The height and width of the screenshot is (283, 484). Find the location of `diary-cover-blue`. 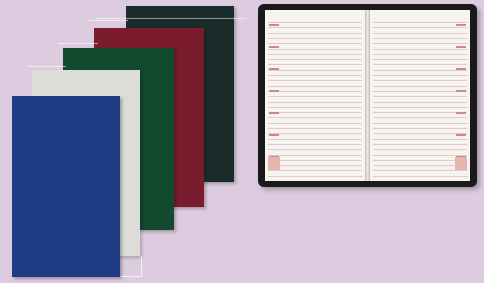

diary-cover-blue is located at coordinates (66, 186).